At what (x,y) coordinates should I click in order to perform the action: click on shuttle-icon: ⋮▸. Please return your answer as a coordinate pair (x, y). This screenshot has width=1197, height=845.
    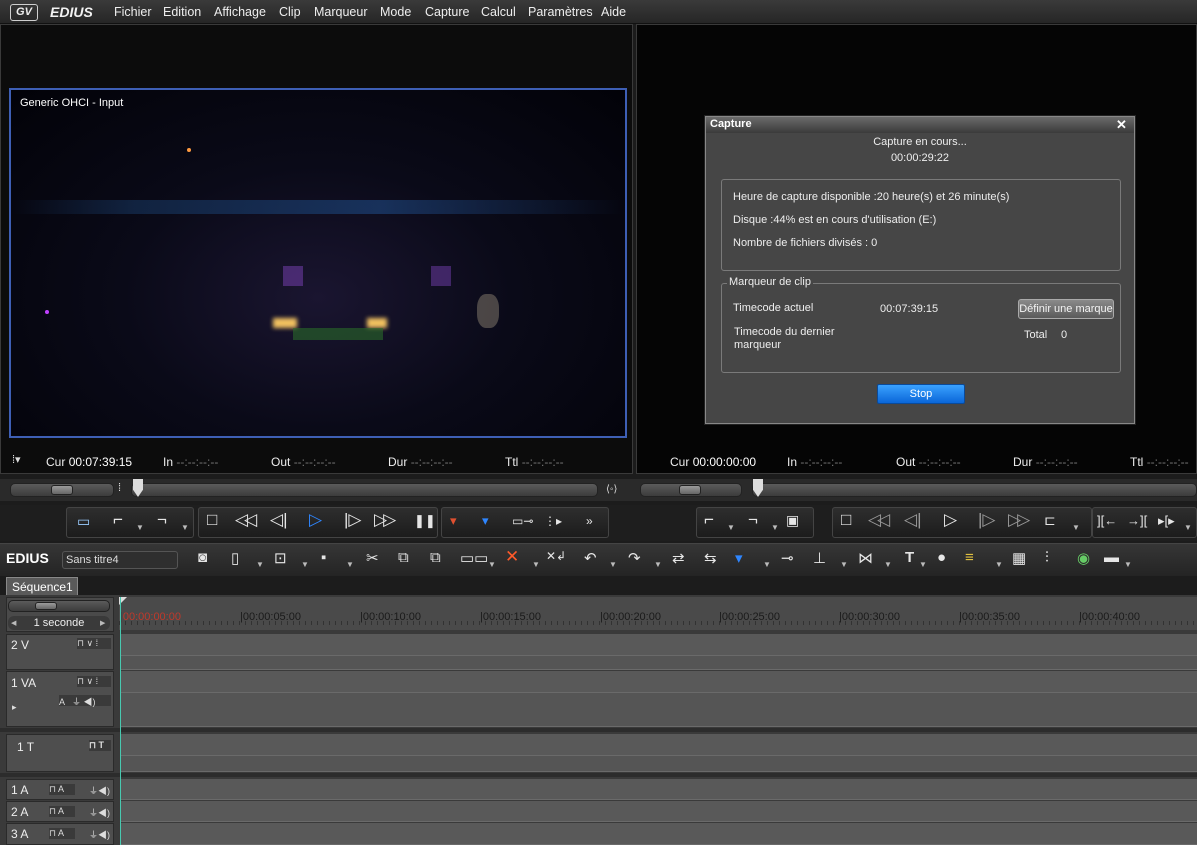
    Looking at the image, I should click on (553, 521).